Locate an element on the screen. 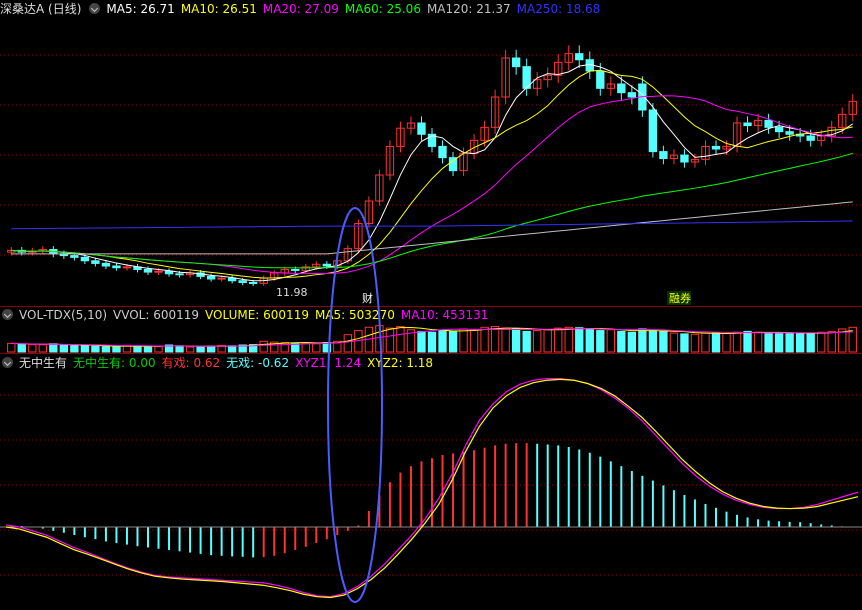  finance-tag: 财 is located at coordinates (367, 298).